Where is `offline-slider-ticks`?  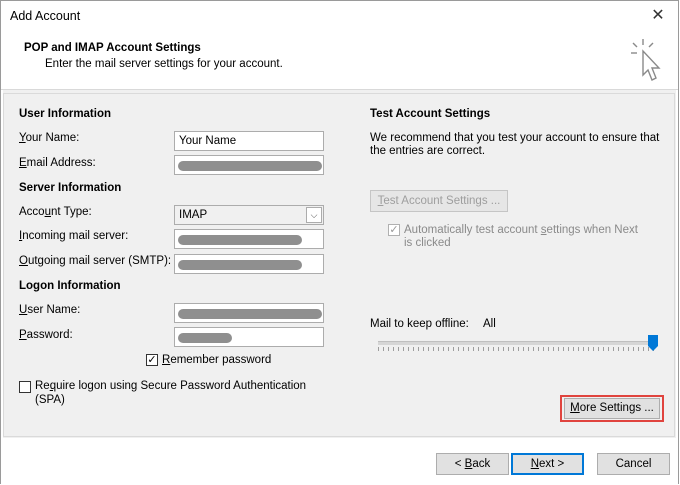 offline-slider-ticks is located at coordinates (516, 349).